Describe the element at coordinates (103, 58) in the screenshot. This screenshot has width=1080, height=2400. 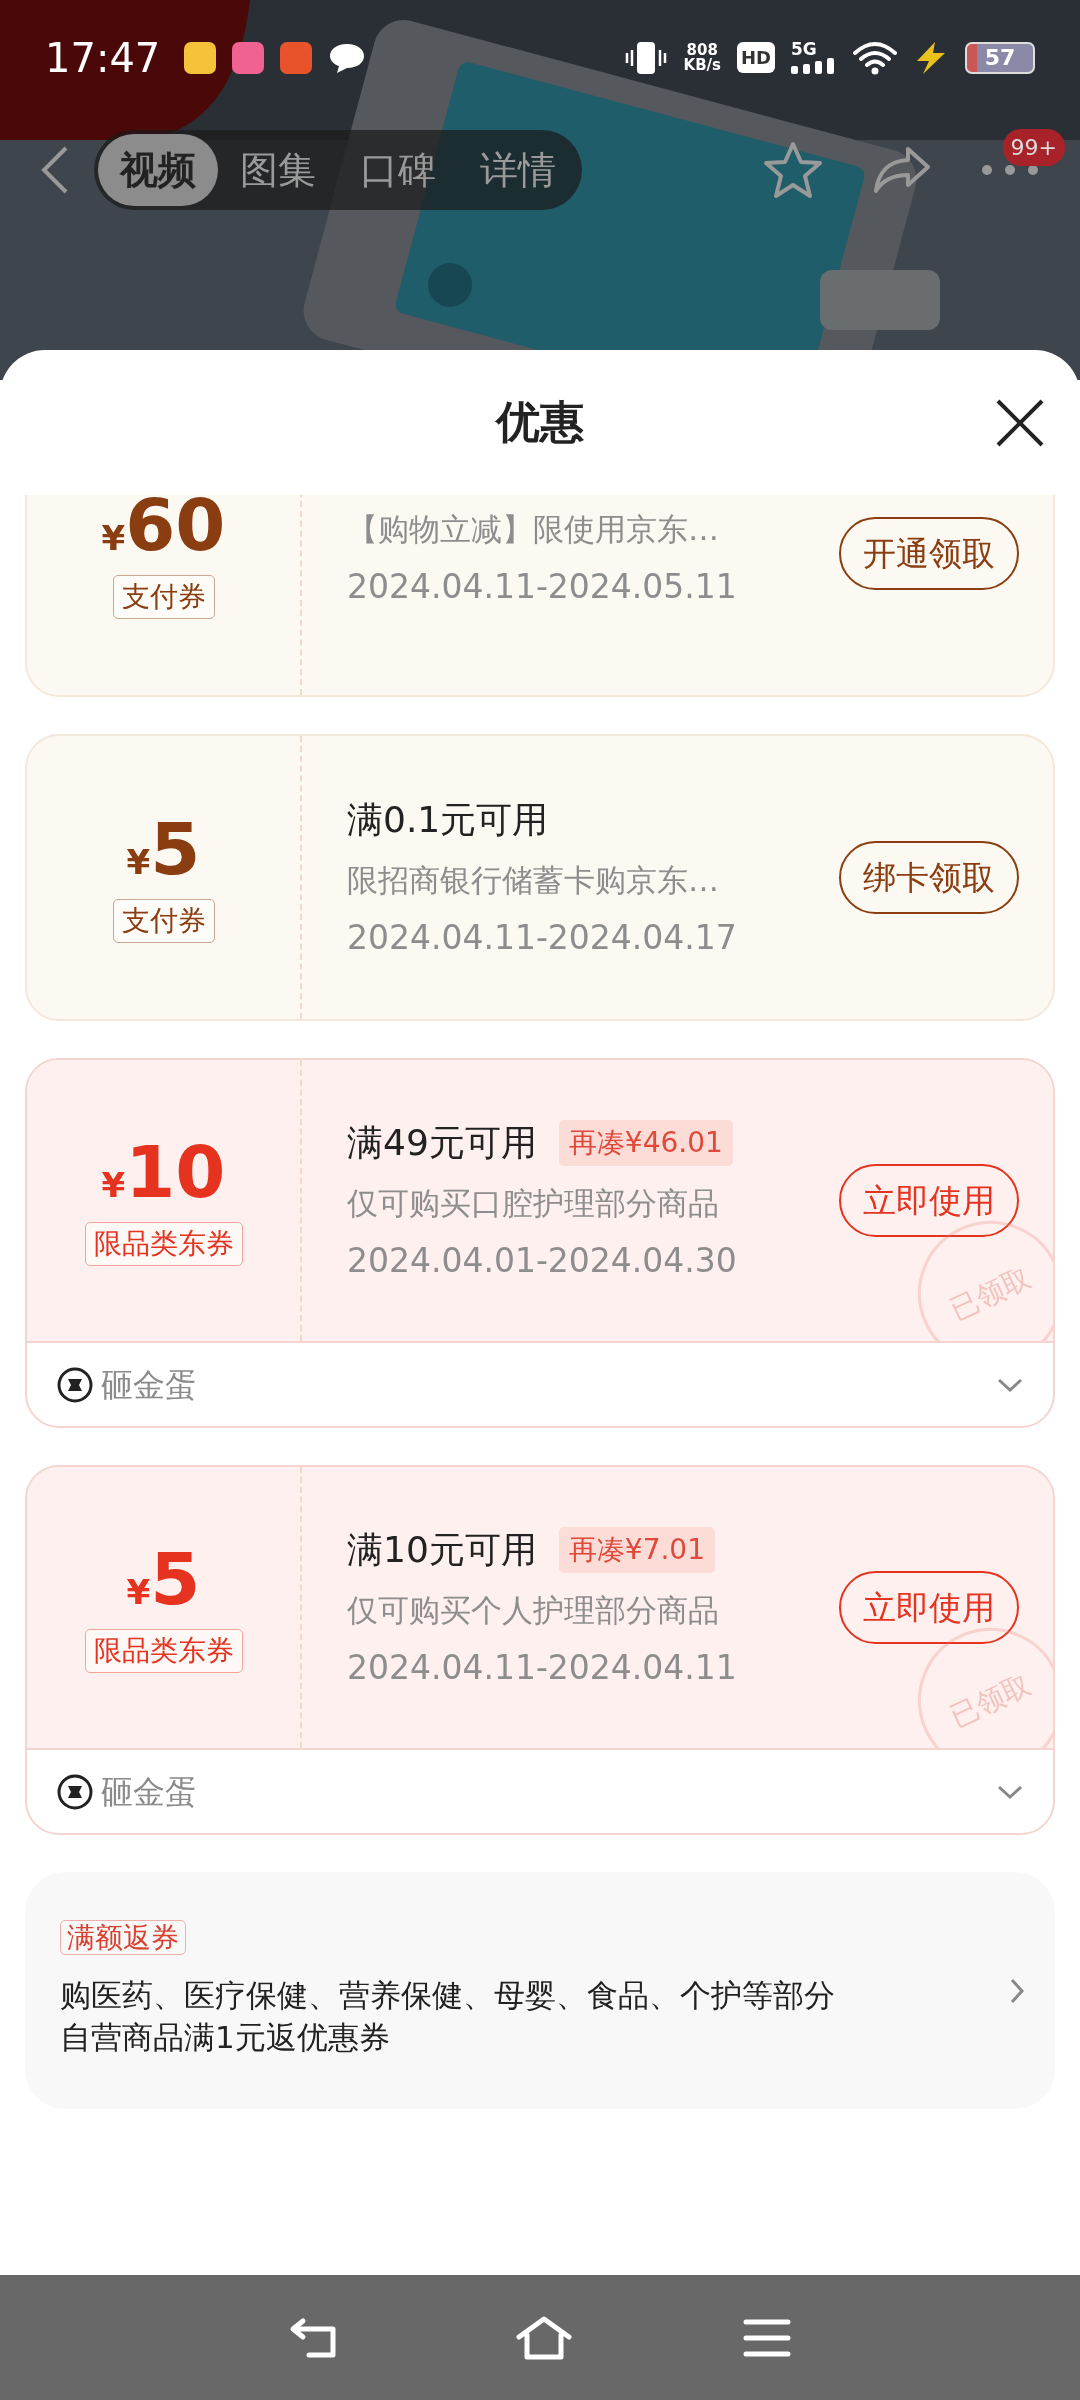
I see `clock: 17:47` at that location.